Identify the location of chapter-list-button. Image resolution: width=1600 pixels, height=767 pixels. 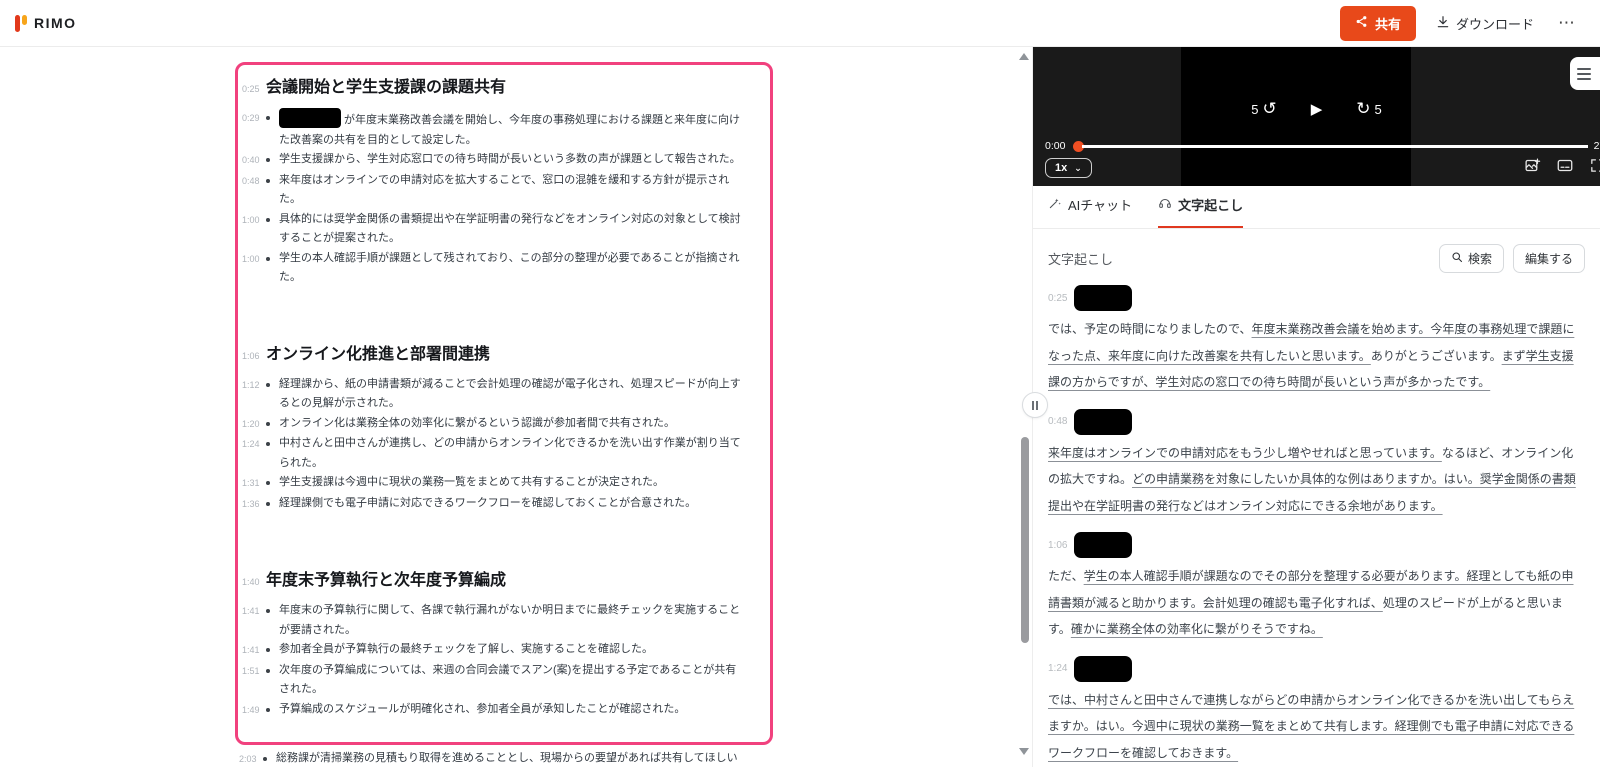
(1585, 73).